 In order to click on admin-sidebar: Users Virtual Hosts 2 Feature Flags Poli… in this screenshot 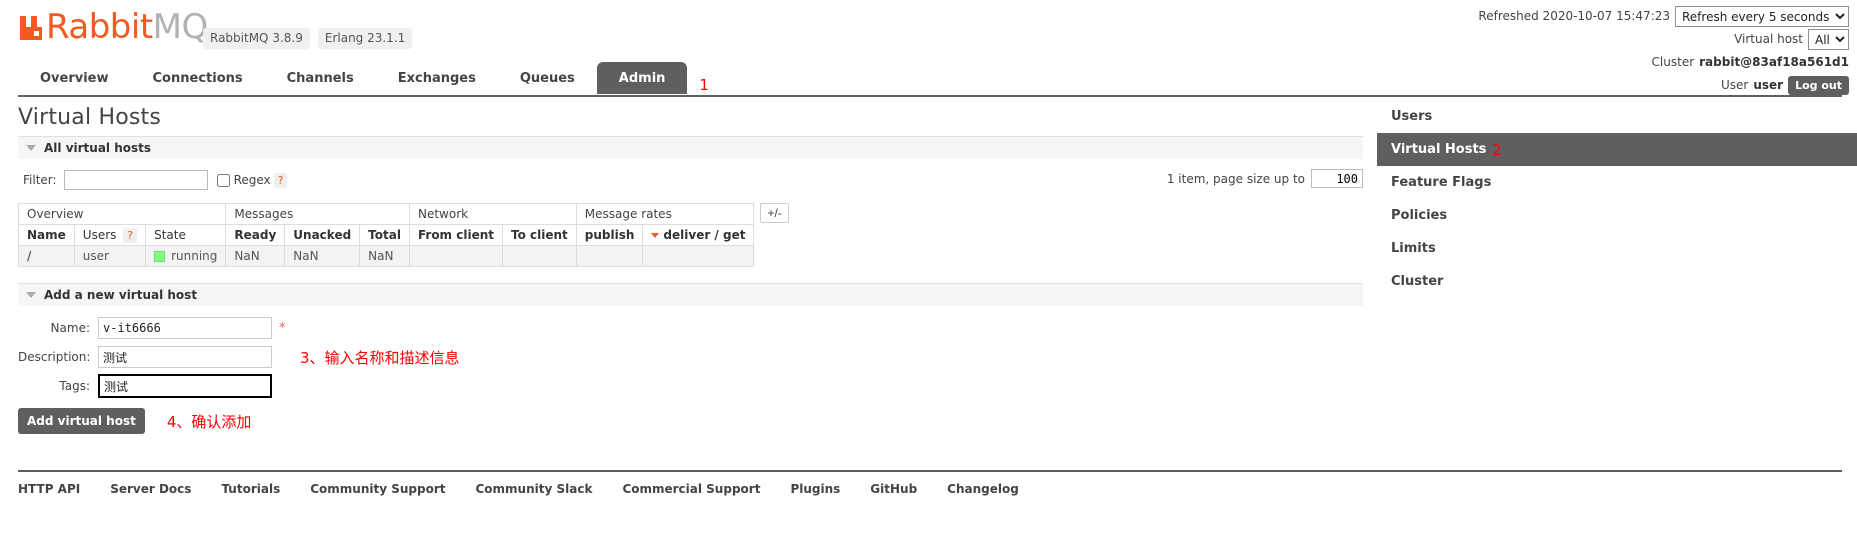, I will do `click(1617, 199)`.